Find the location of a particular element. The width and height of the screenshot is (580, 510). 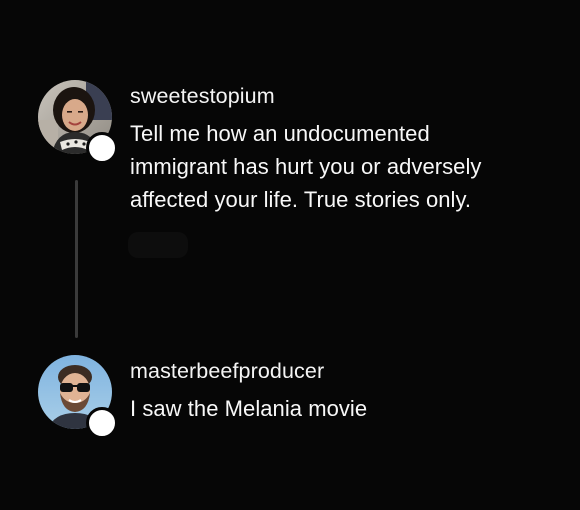

post-text-line: Tell me how an undocumented is located at coordinates (280, 133).